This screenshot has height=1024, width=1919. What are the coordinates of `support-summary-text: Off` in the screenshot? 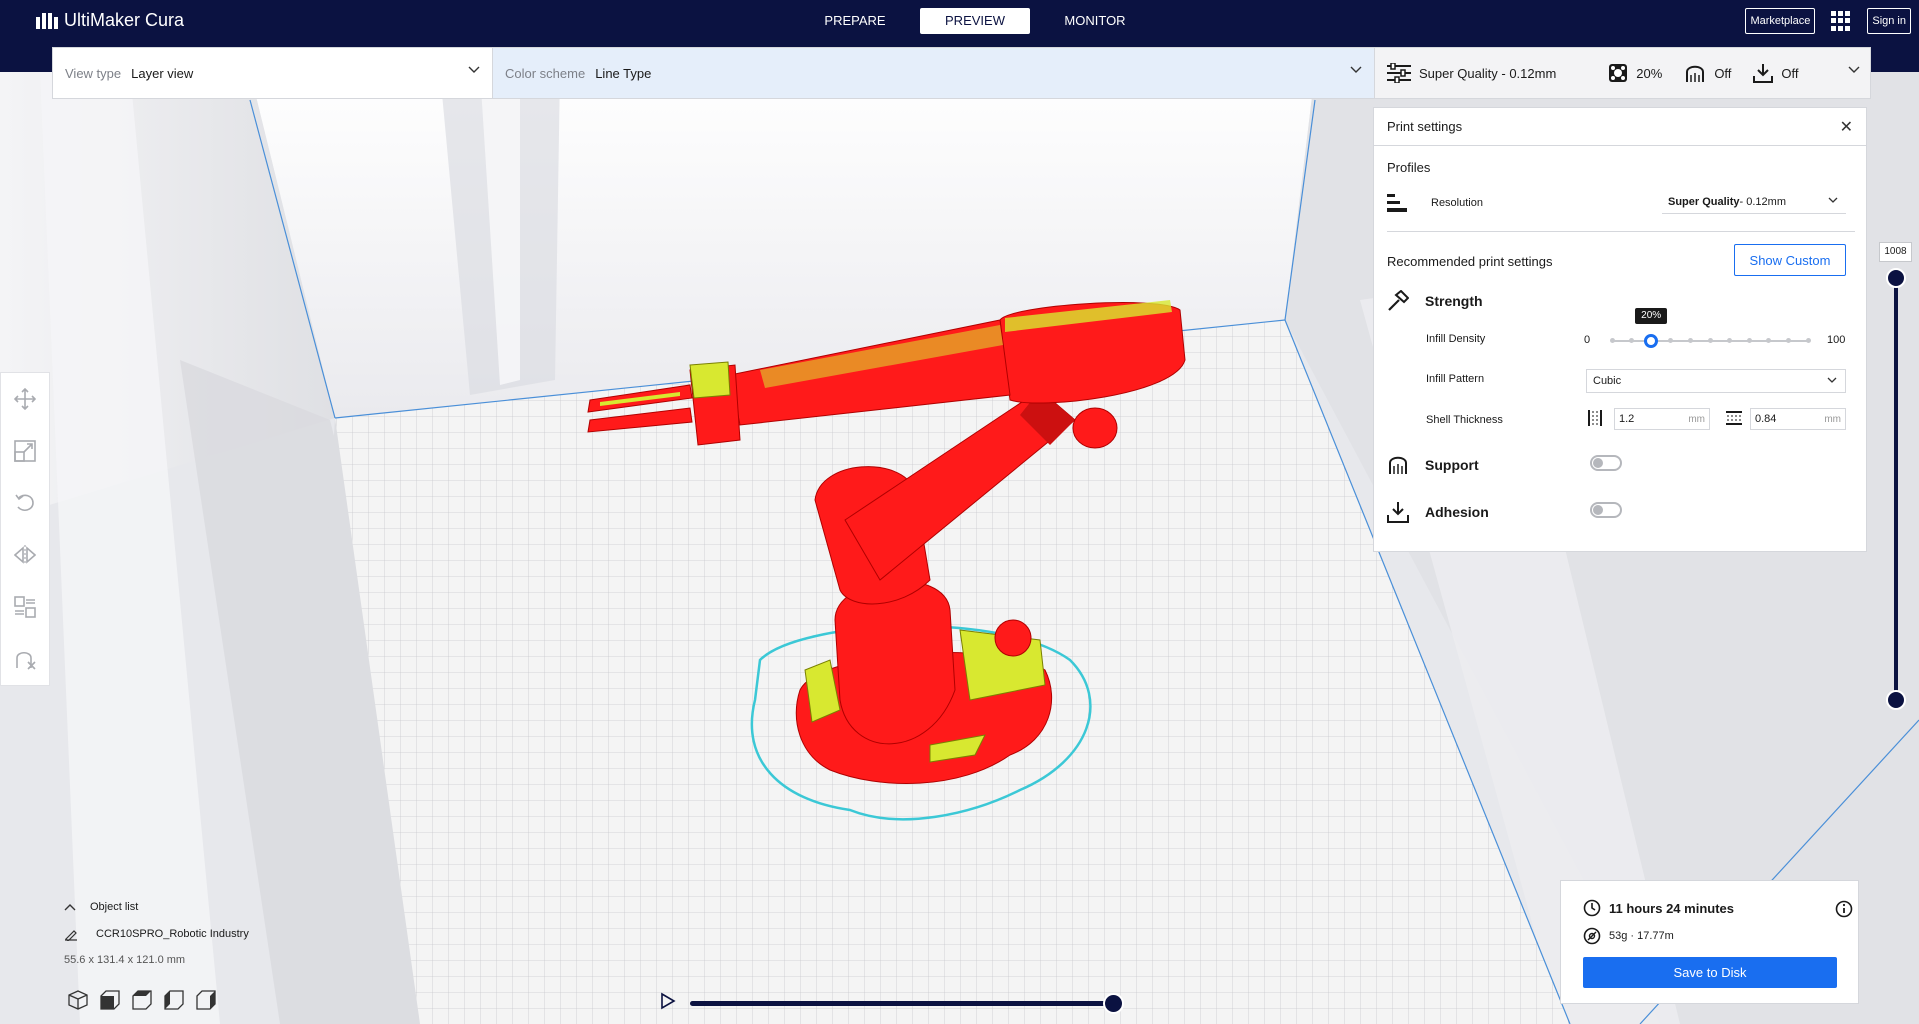 It's located at (1723, 73).